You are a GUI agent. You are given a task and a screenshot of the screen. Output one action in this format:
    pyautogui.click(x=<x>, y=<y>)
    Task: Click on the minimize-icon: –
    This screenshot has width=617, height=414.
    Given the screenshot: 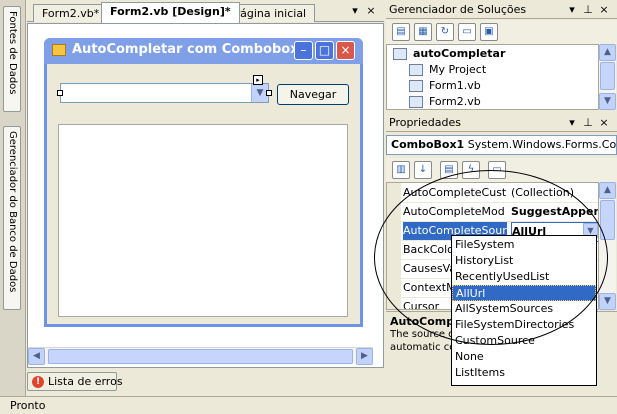 What is the action you would take?
    pyautogui.click(x=303, y=50)
    